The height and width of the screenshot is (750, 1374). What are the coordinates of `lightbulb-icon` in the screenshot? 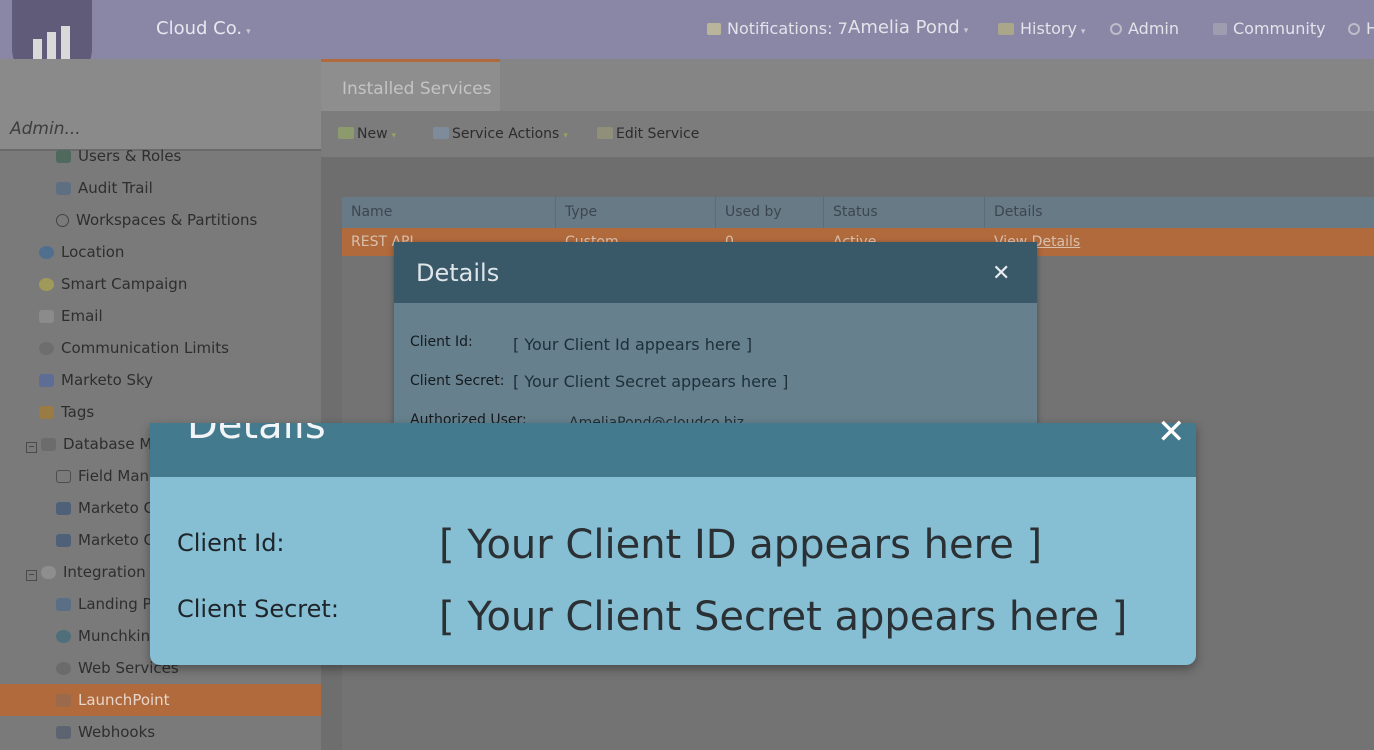 It's located at (46, 284).